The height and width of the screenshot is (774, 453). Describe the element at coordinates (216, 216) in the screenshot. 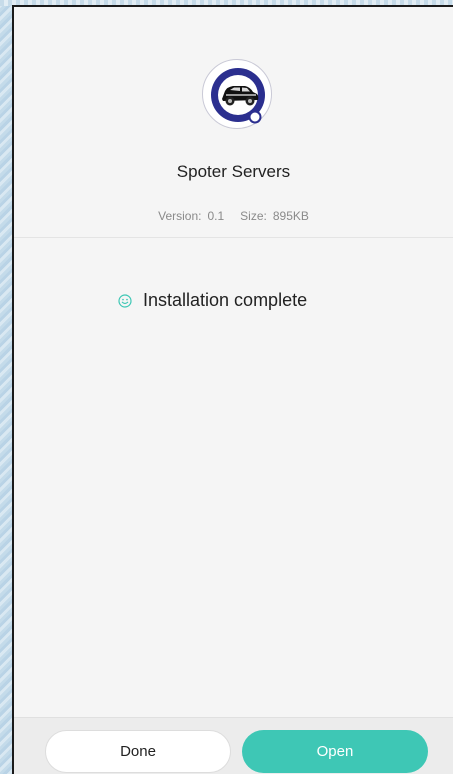

I see `version-value: 0.1` at that location.